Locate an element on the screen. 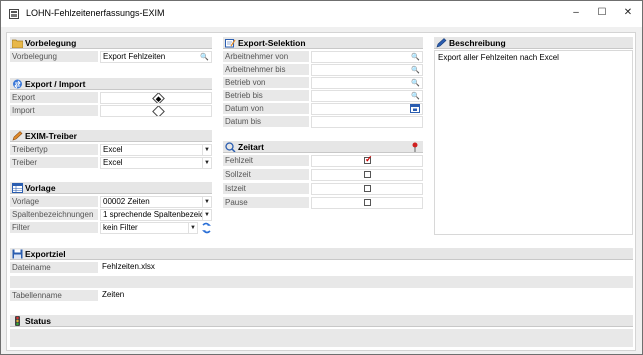 The height and width of the screenshot is (355, 643). selektion-row: Datum bis is located at coordinates (323, 122).